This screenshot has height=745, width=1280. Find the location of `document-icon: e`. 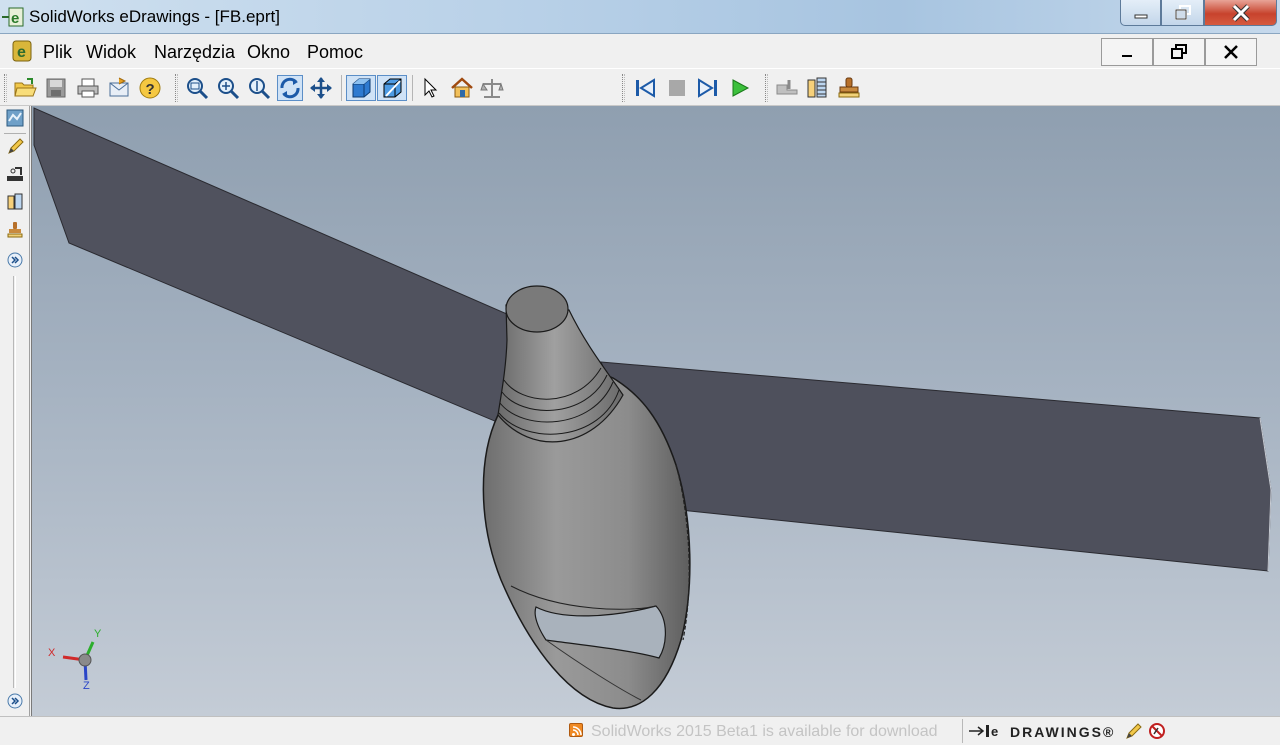

document-icon: e is located at coordinates (22, 51).